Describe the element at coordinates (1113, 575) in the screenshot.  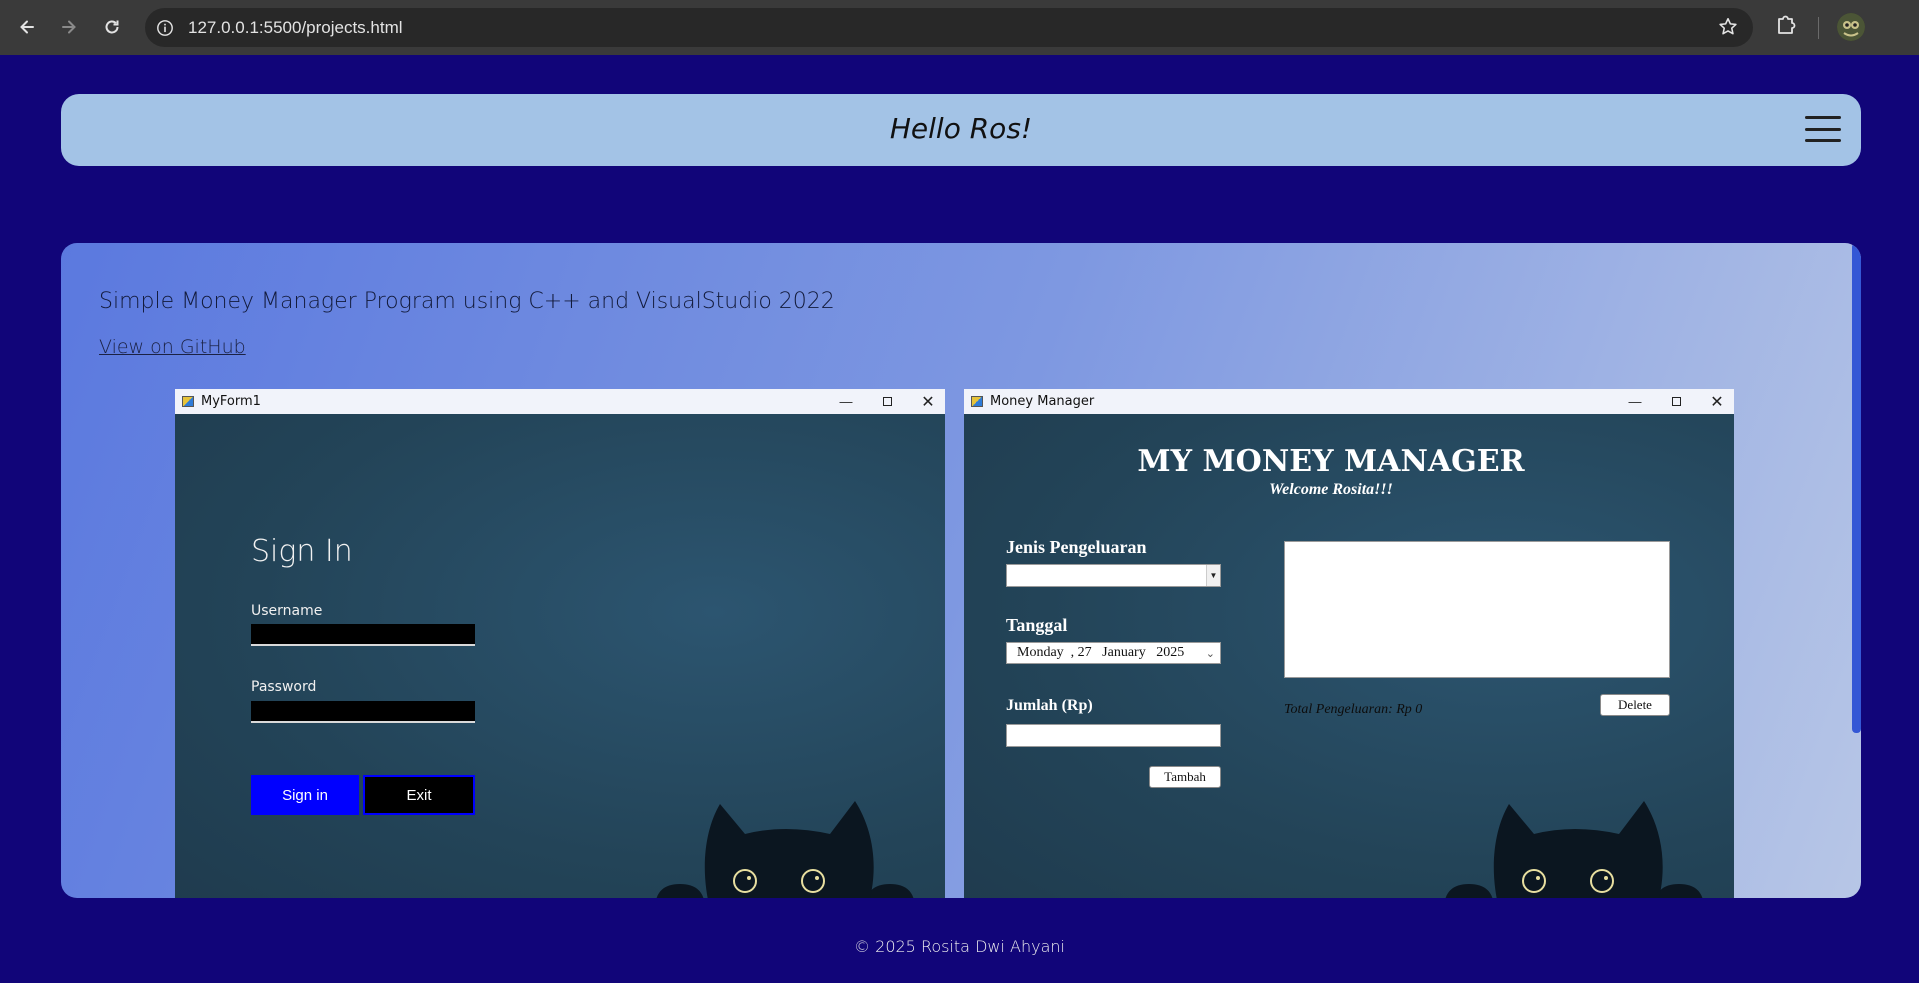
I see `expense-type-dropdown: ▼` at that location.